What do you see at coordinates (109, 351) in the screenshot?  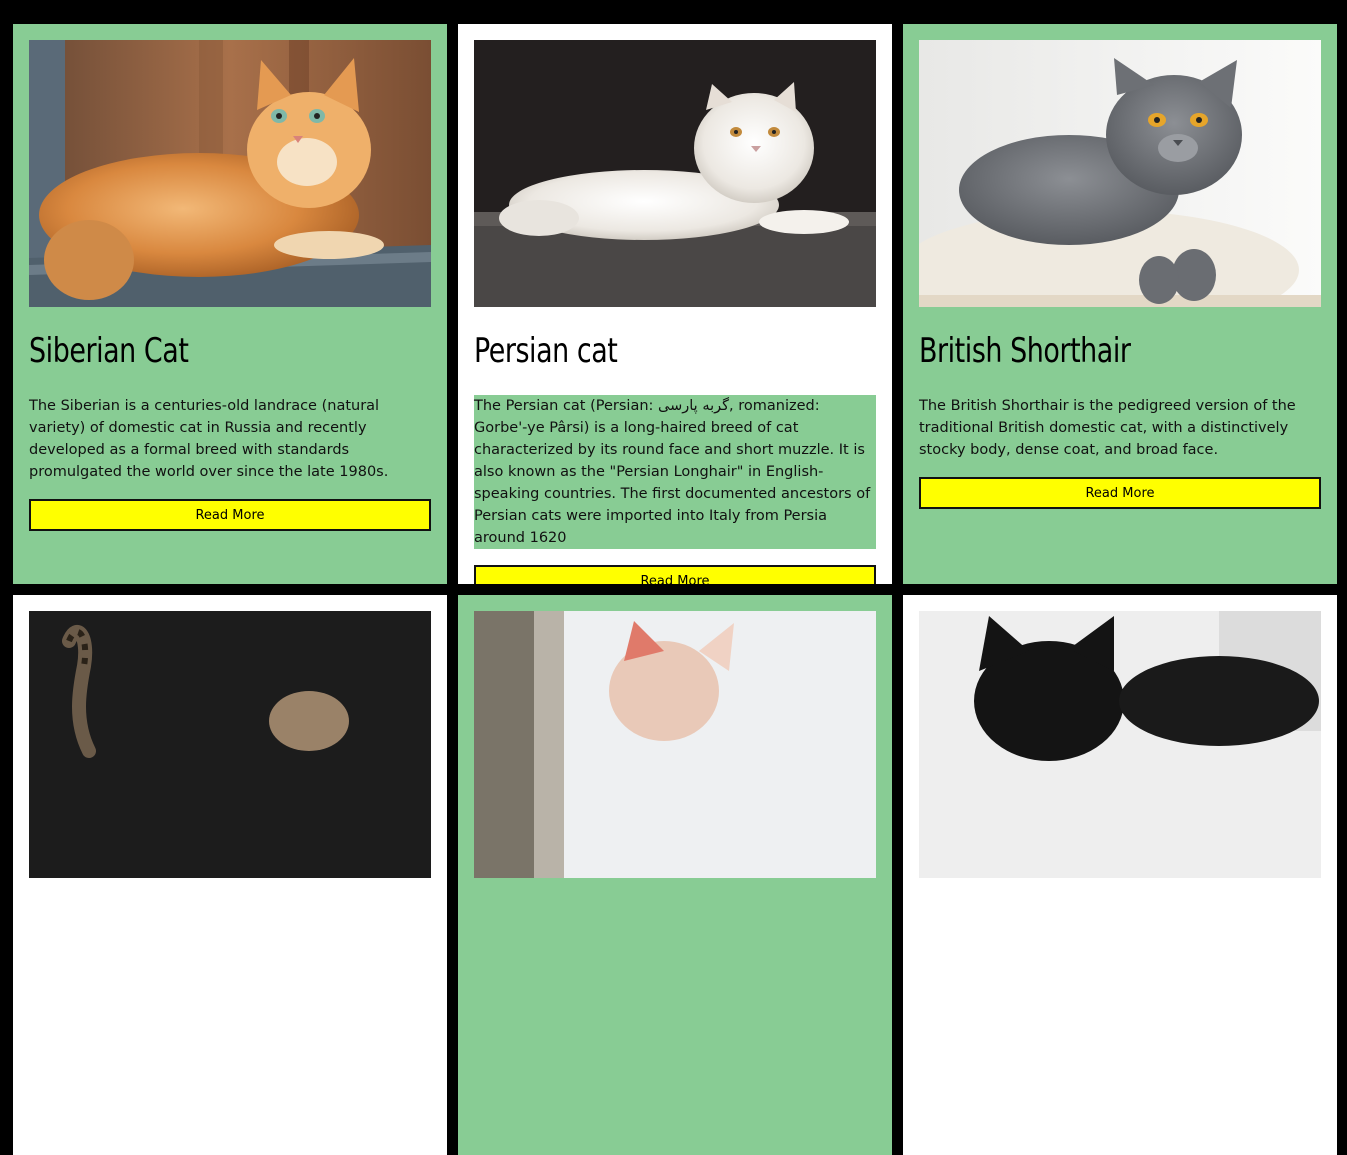 I see `card-title: Siberian Cat` at bounding box center [109, 351].